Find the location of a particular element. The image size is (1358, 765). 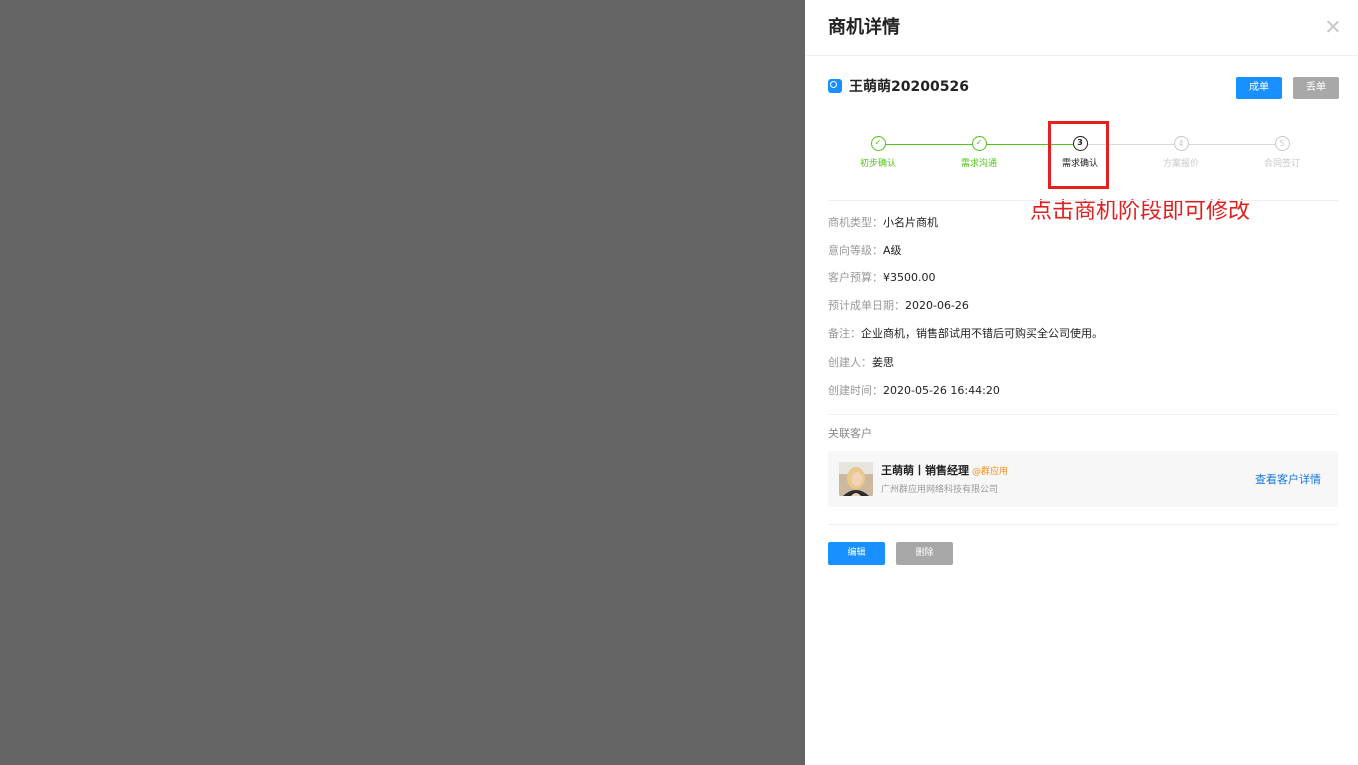

opportunity-name: 王萌萌20200526 is located at coordinates (909, 87).